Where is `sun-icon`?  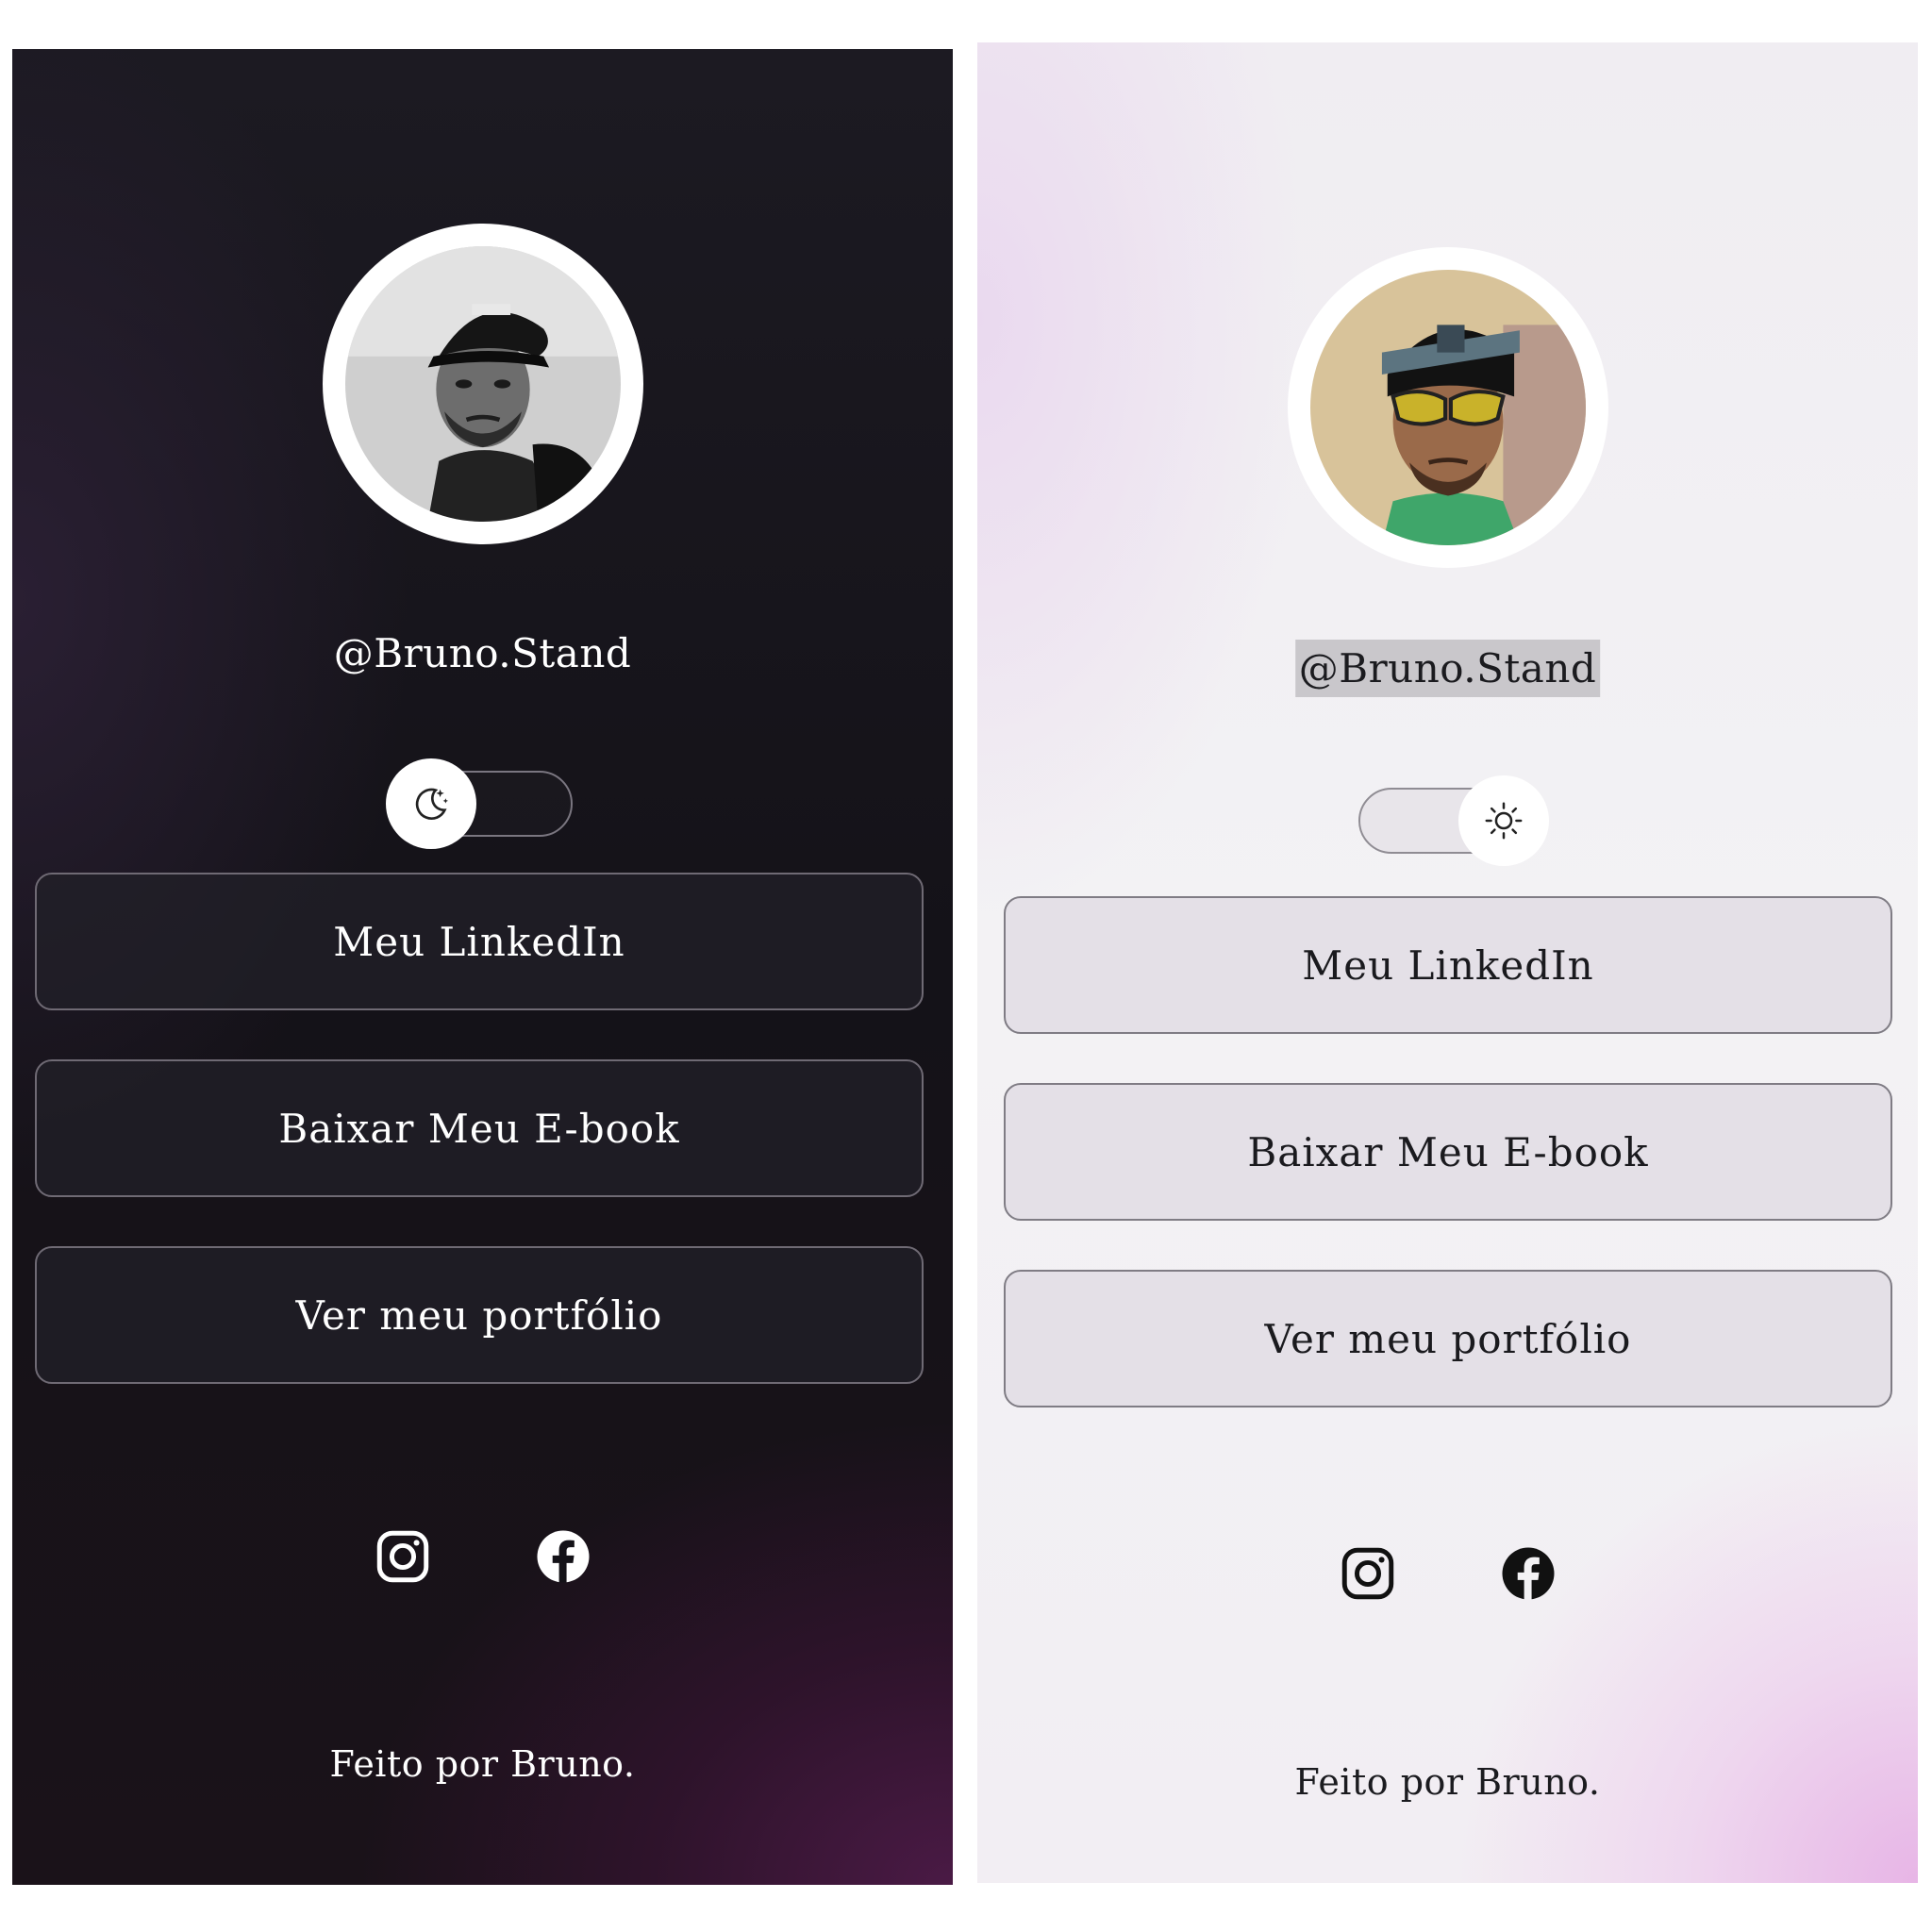
sun-icon is located at coordinates (1503, 821).